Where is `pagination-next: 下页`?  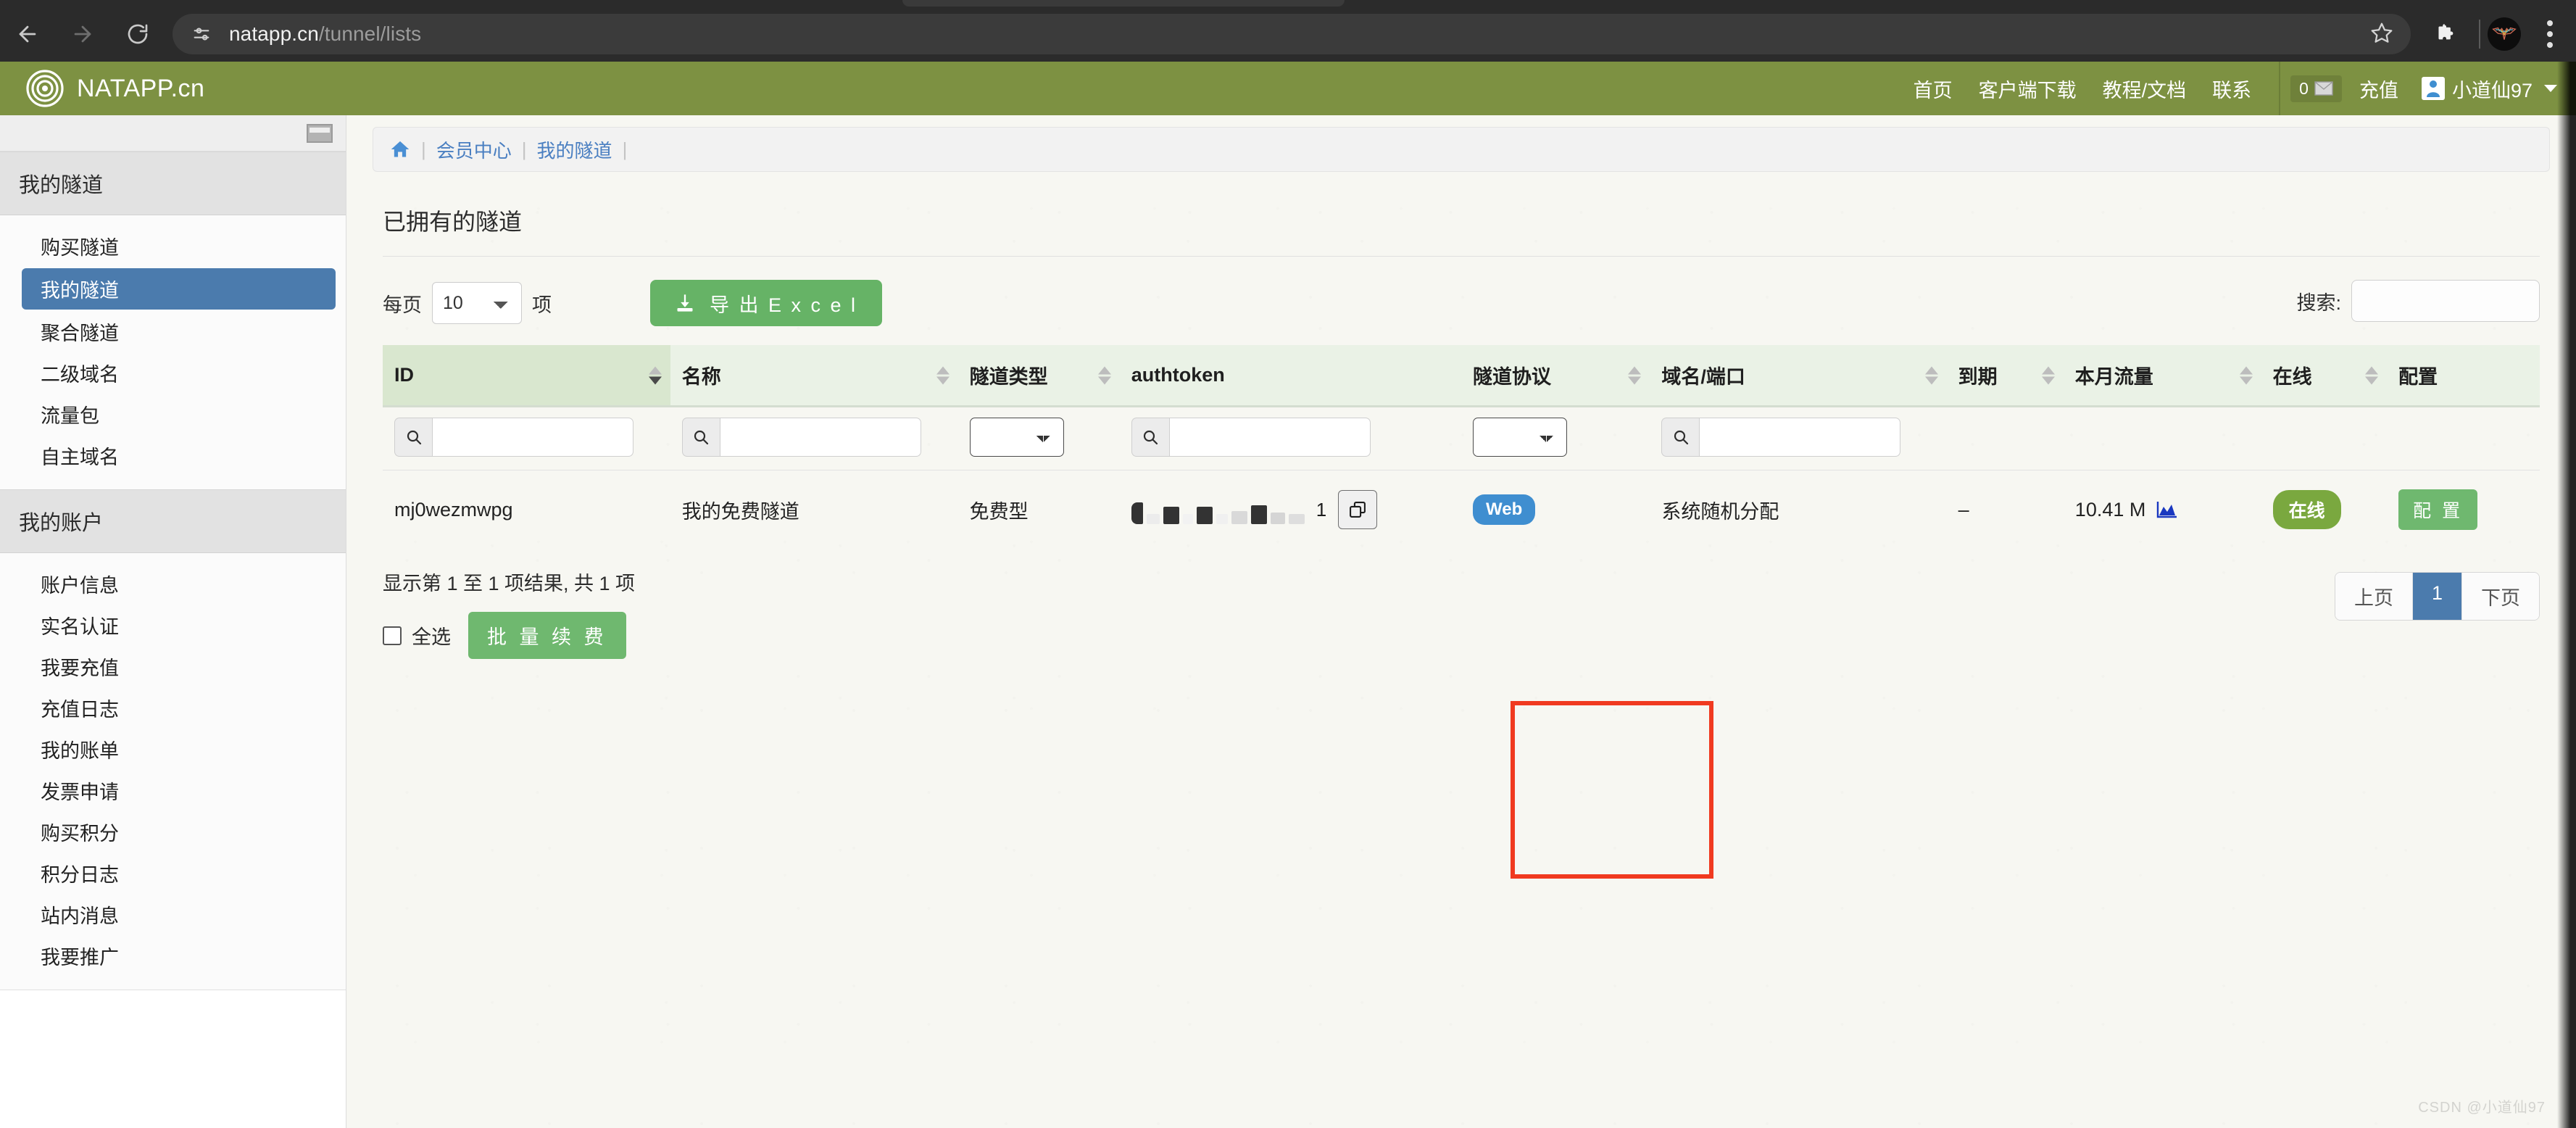 pagination-next: 下页 is located at coordinates (2500, 596).